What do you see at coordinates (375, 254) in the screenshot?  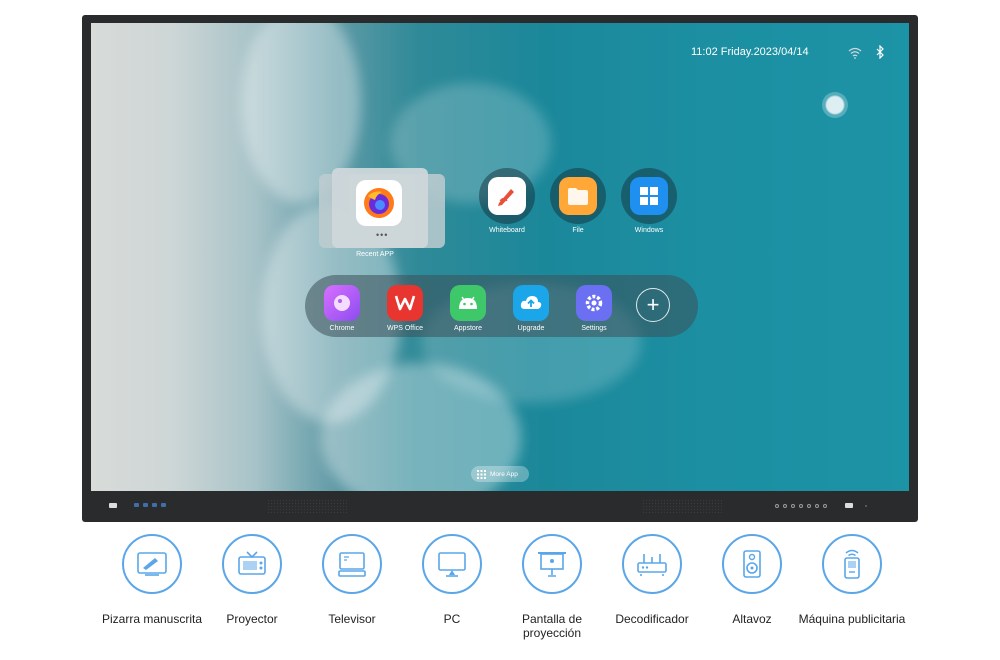 I see `recent-app-label: Recent APP` at bounding box center [375, 254].